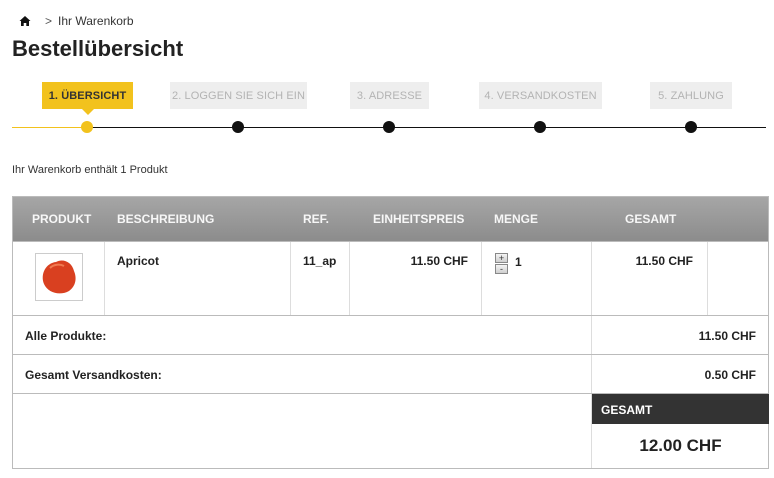 This screenshot has height=478, width=774. I want to click on products-total-row: Alle Produkte: 11.50 CHF, so click(390, 334).